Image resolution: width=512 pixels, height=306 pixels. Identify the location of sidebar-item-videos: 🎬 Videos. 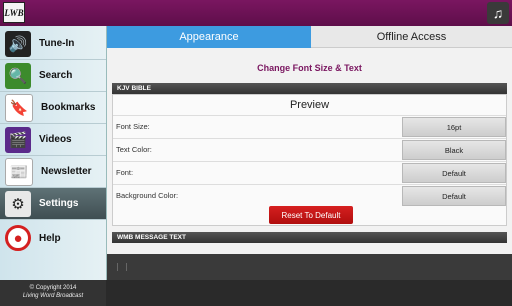
(53, 140).